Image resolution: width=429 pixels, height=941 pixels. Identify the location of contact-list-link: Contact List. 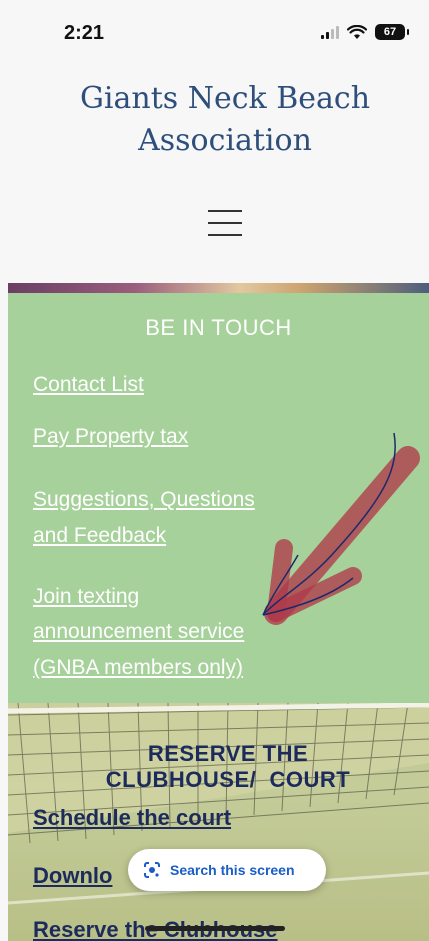
(88, 385).